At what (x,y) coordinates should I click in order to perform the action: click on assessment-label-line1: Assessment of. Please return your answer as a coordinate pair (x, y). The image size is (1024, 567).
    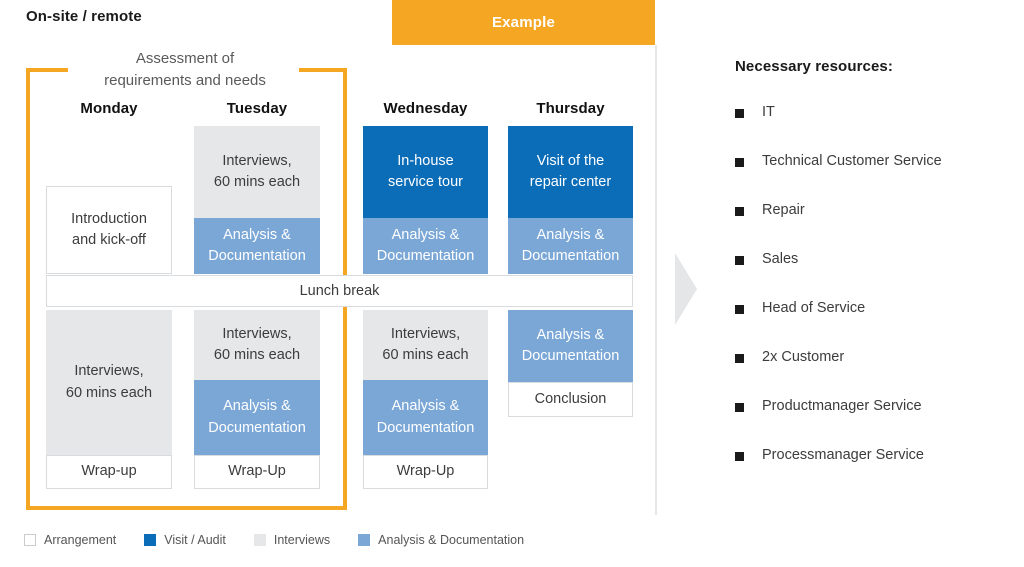
    Looking at the image, I should click on (185, 58).